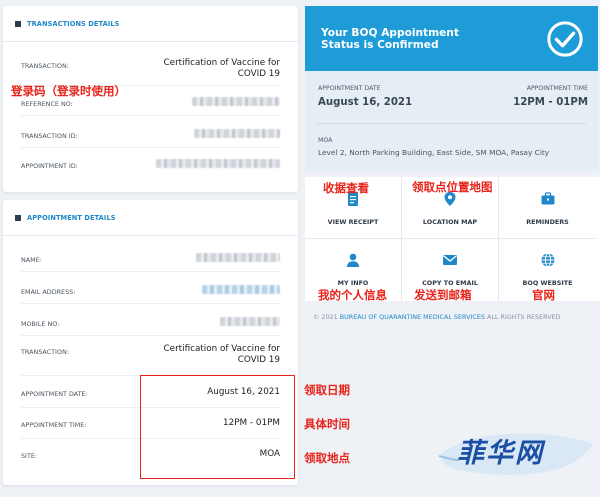 The height and width of the screenshot is (497, 600). What do you see at coordinates (443, 295) in the screenshot?
I see `annotation-email: 发送到邮箱` at bounding box center [443, 295].